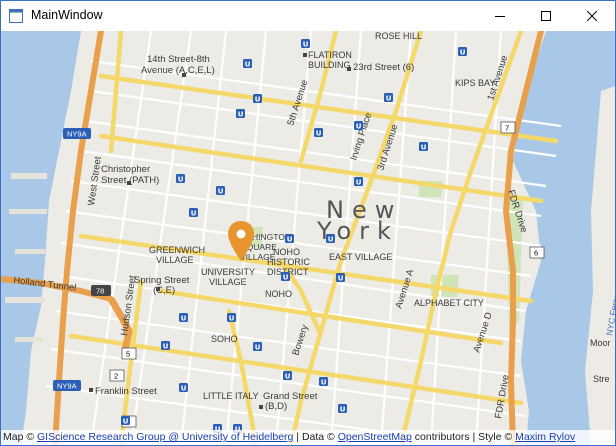 This screenshot has width=616, height=446. What do you see at coordinates (178, 70) in the screenshot?
I see `station-14th-line-2: Avenue (A,C,E,L)` at bounding box center [178, 70].